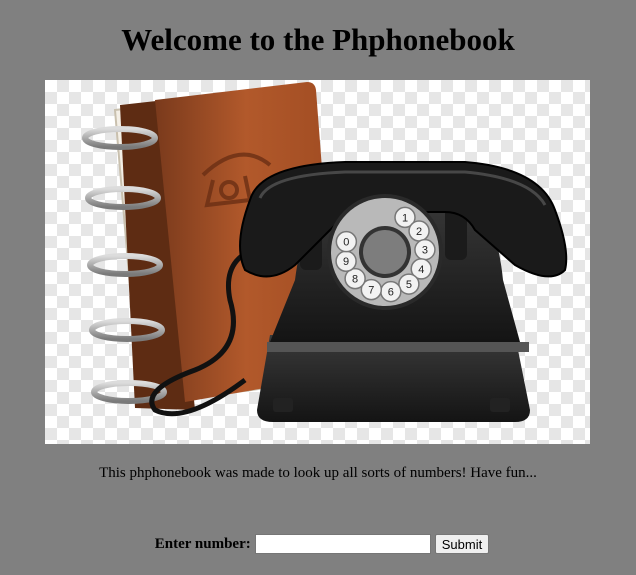 This screenshot has width=636, height=575. Describe the element at coordinates (419, 232) in the screenshot. I see `dial-digit: 2` at that location.